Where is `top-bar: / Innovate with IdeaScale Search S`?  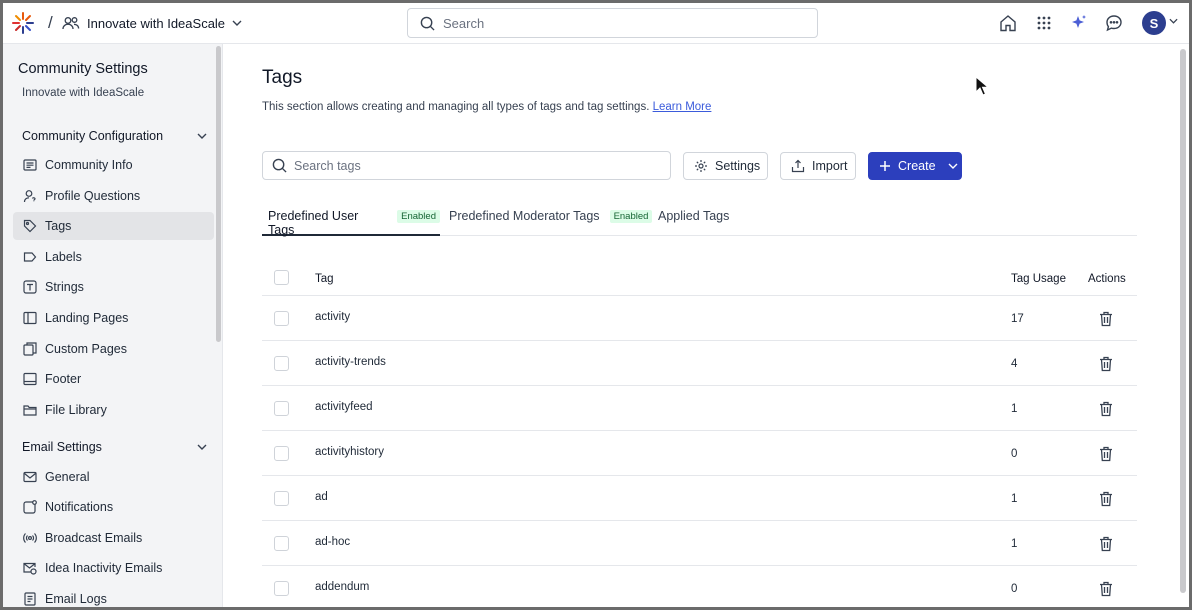
top-bar: / Innovate with IdeaScale Search S is located at coordinates (596, 23).